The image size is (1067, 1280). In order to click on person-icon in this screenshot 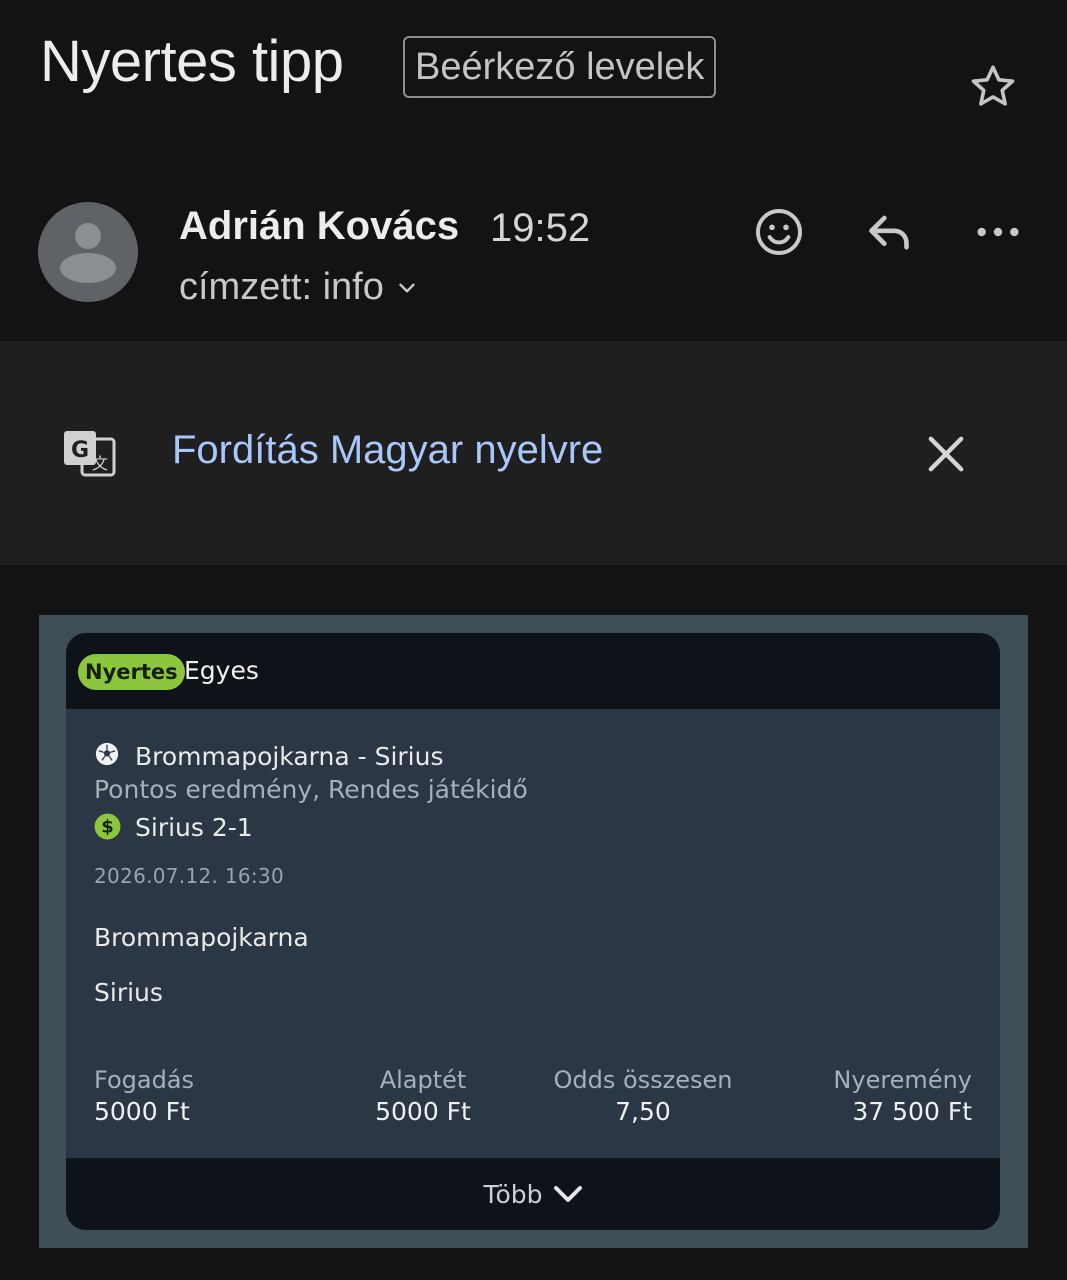, I will do `click(88, 253)`.